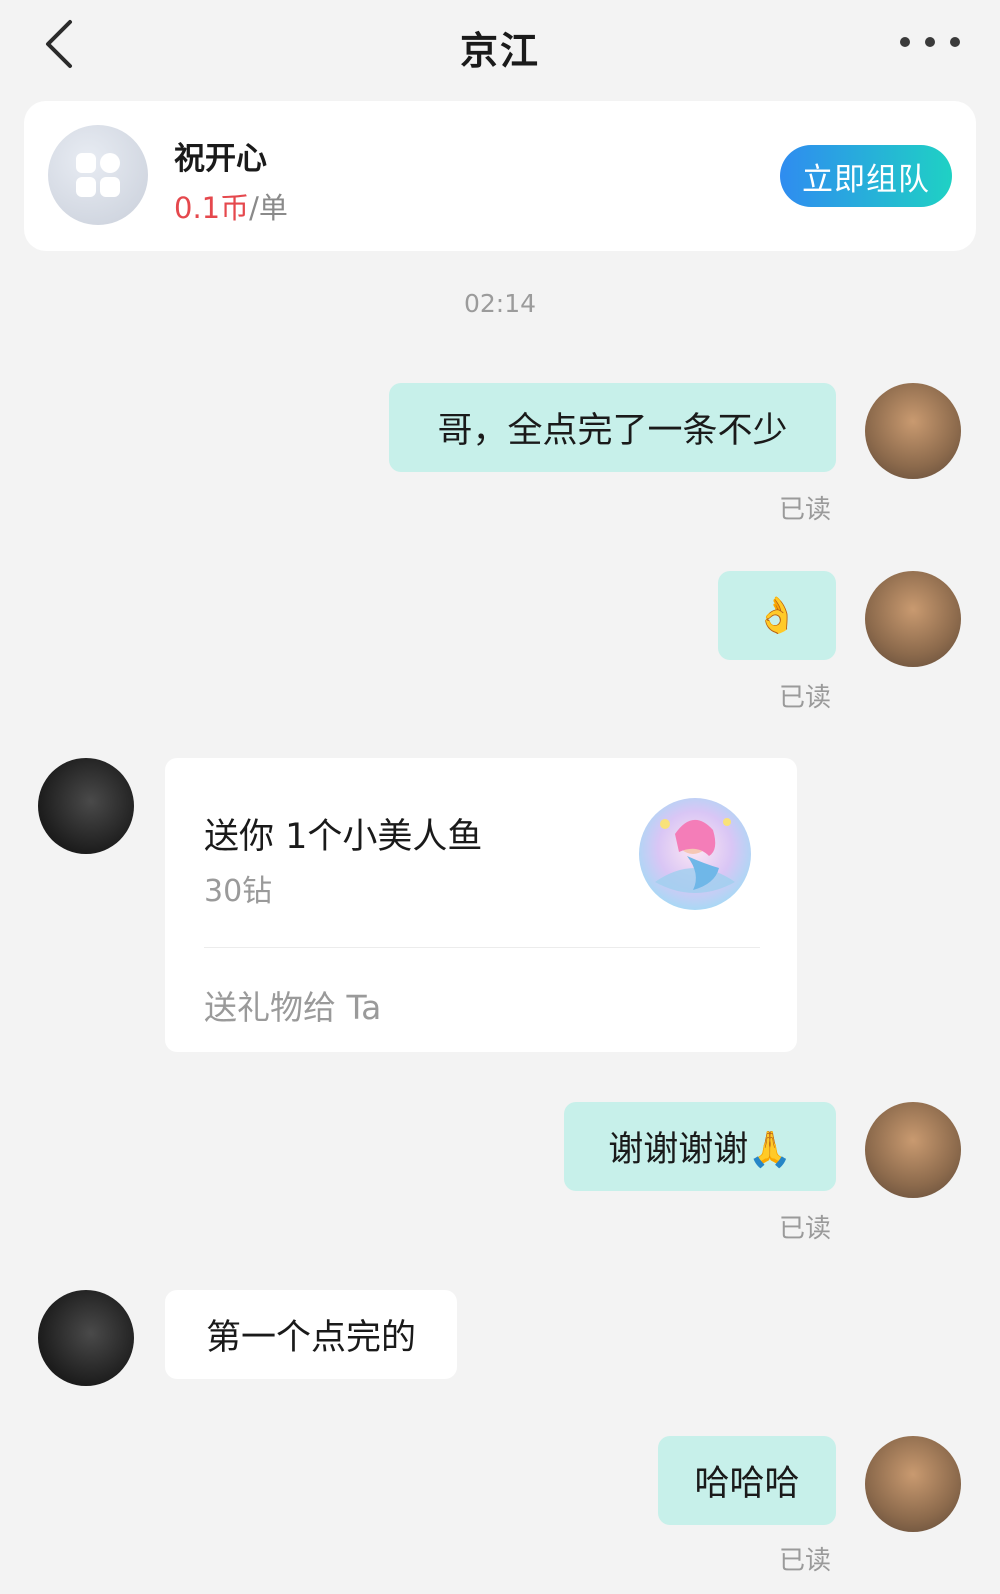 The height and width of the screenshot is (1594, 1000). I want to click on mermaid-gift-icon, so click(695, 854).